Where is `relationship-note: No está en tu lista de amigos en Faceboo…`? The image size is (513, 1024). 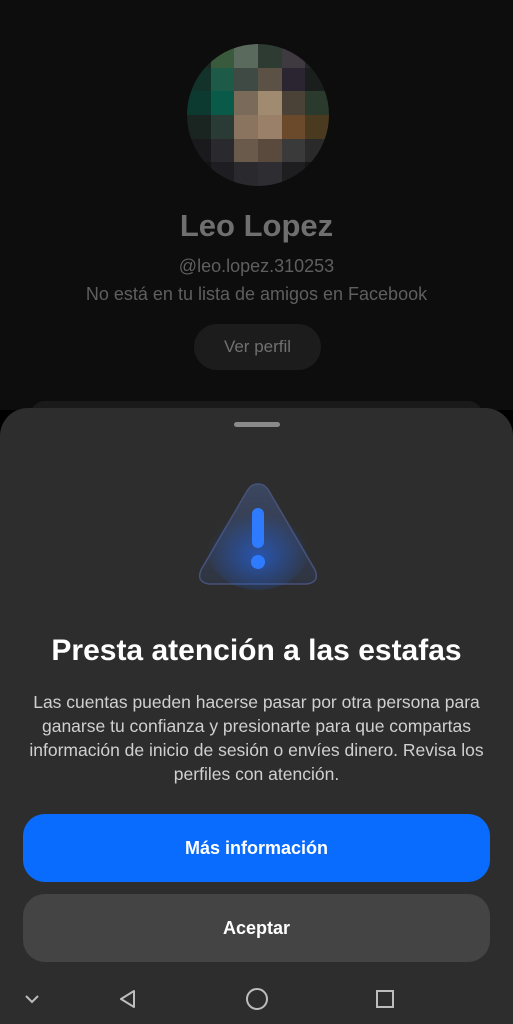 relationship-note: No está en tu lista de amigos en Faceboo… is located at coordinates (256, 294).